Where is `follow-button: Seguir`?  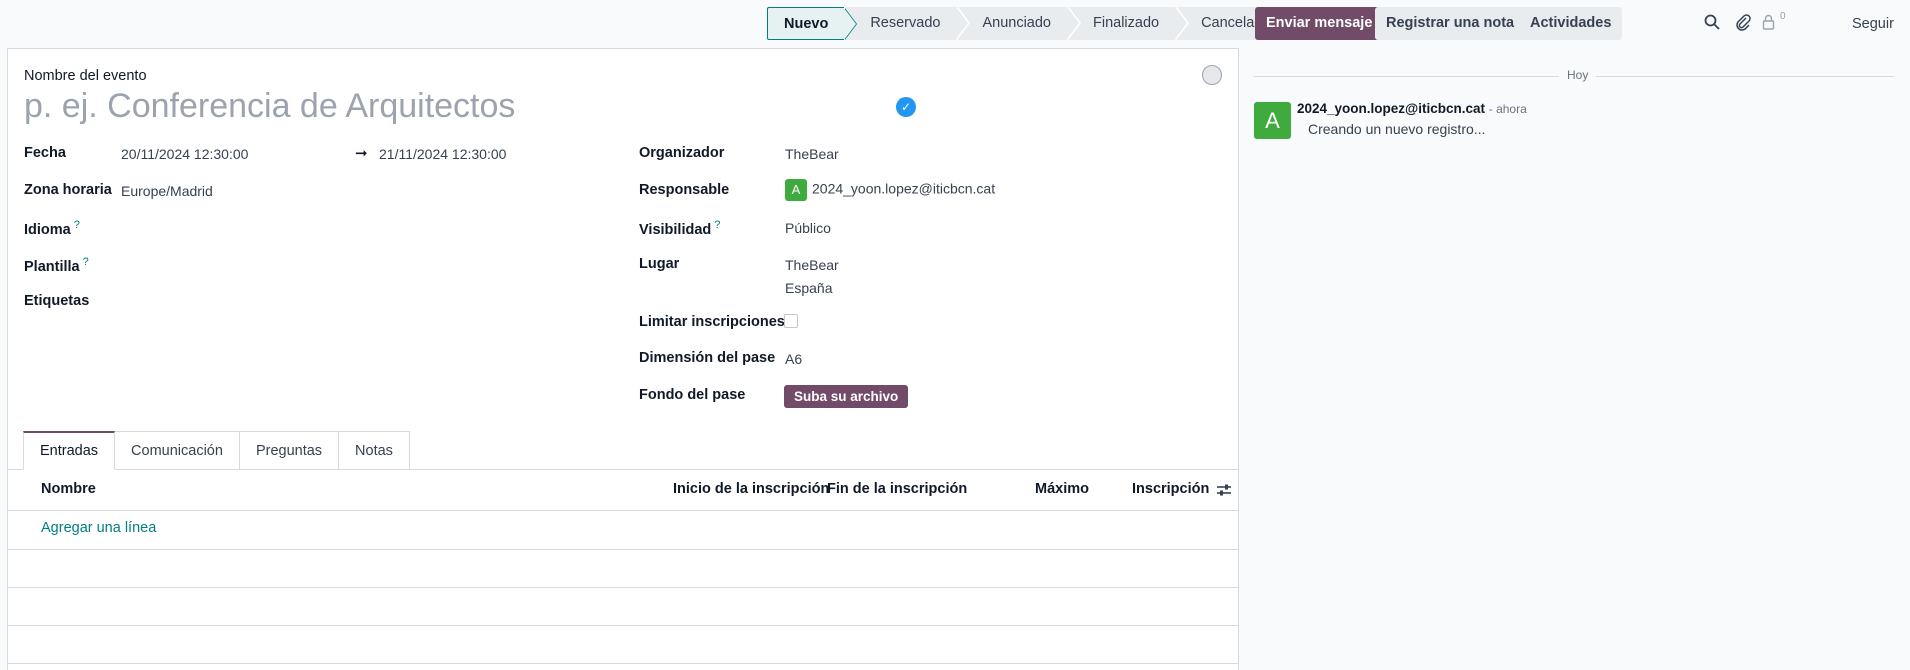
follow-button: Seguir is located at coordinates (1873, 24).